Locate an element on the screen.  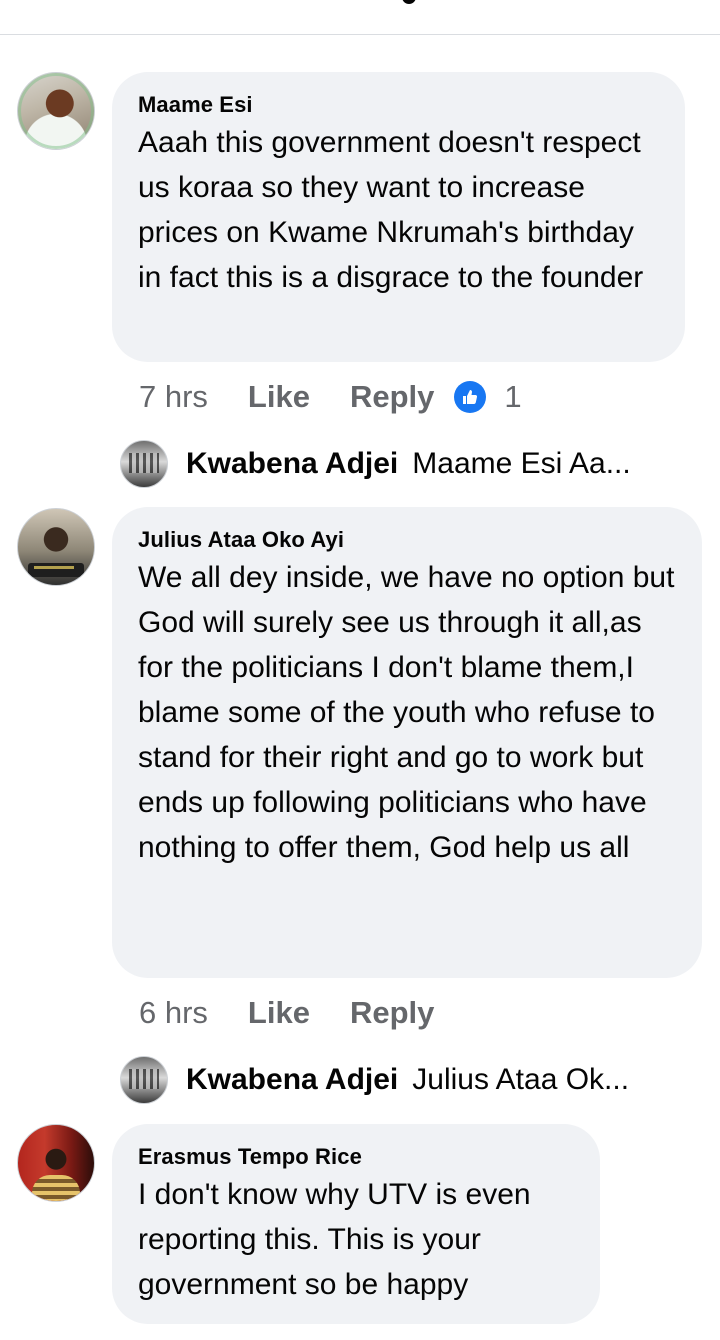
reaction-count: 1 is located at coordinates (513, 396).